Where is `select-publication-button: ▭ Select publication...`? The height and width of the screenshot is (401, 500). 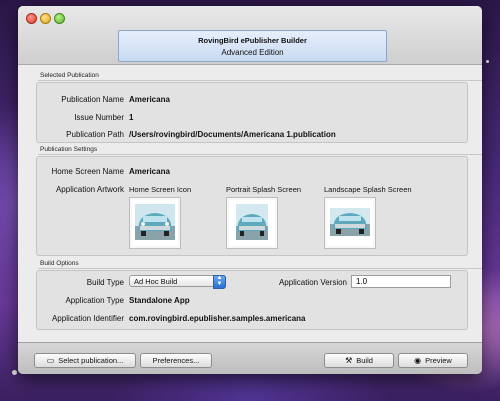 select-publication-button: ▭ Select publication... is located at coordinates (85, 360).